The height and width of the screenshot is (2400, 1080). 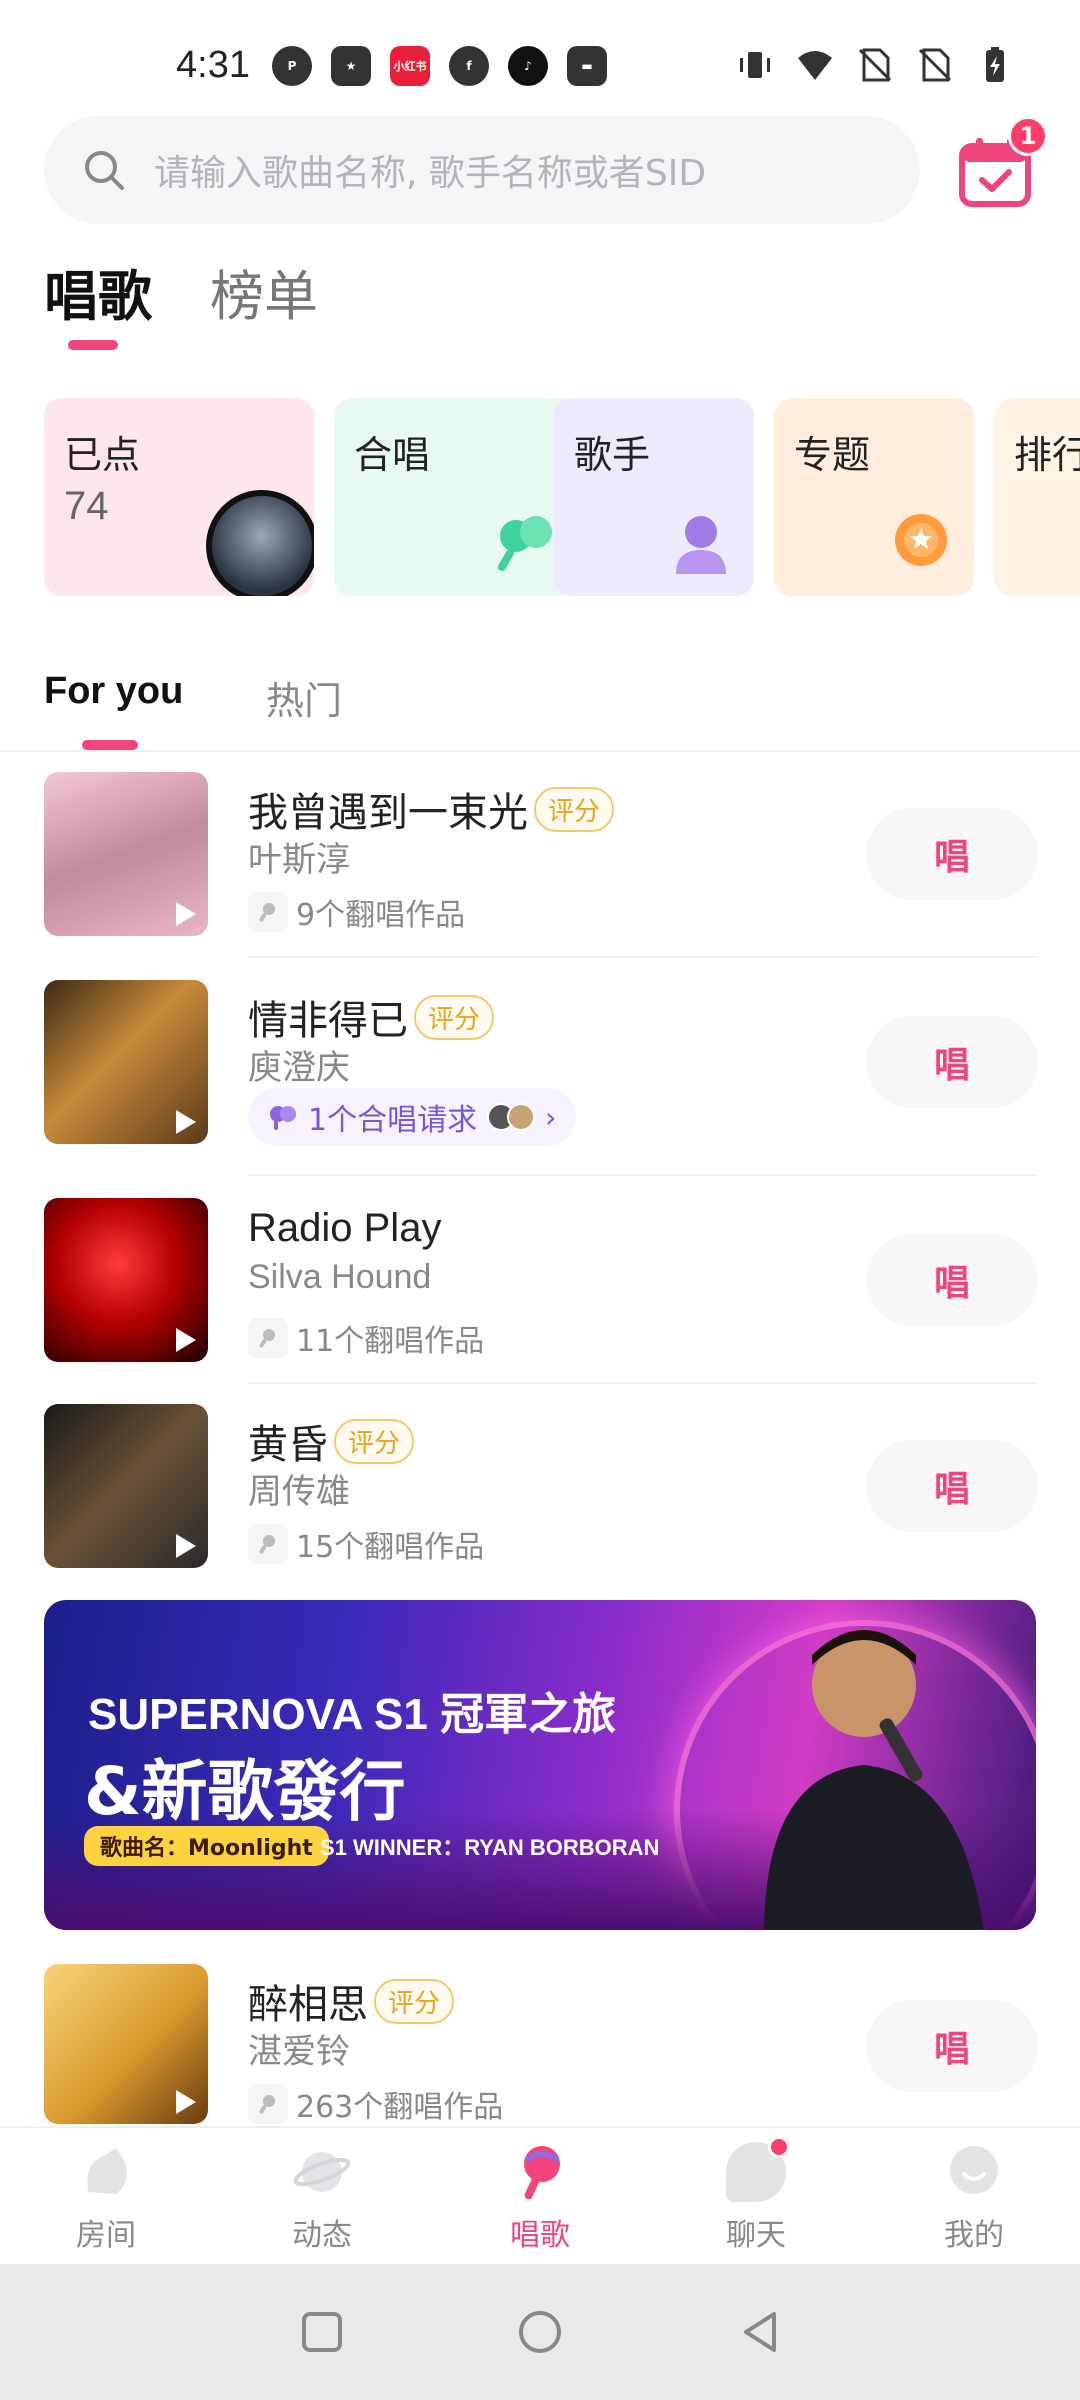 I want to click on medal-icon, so click(x=921, y=540).